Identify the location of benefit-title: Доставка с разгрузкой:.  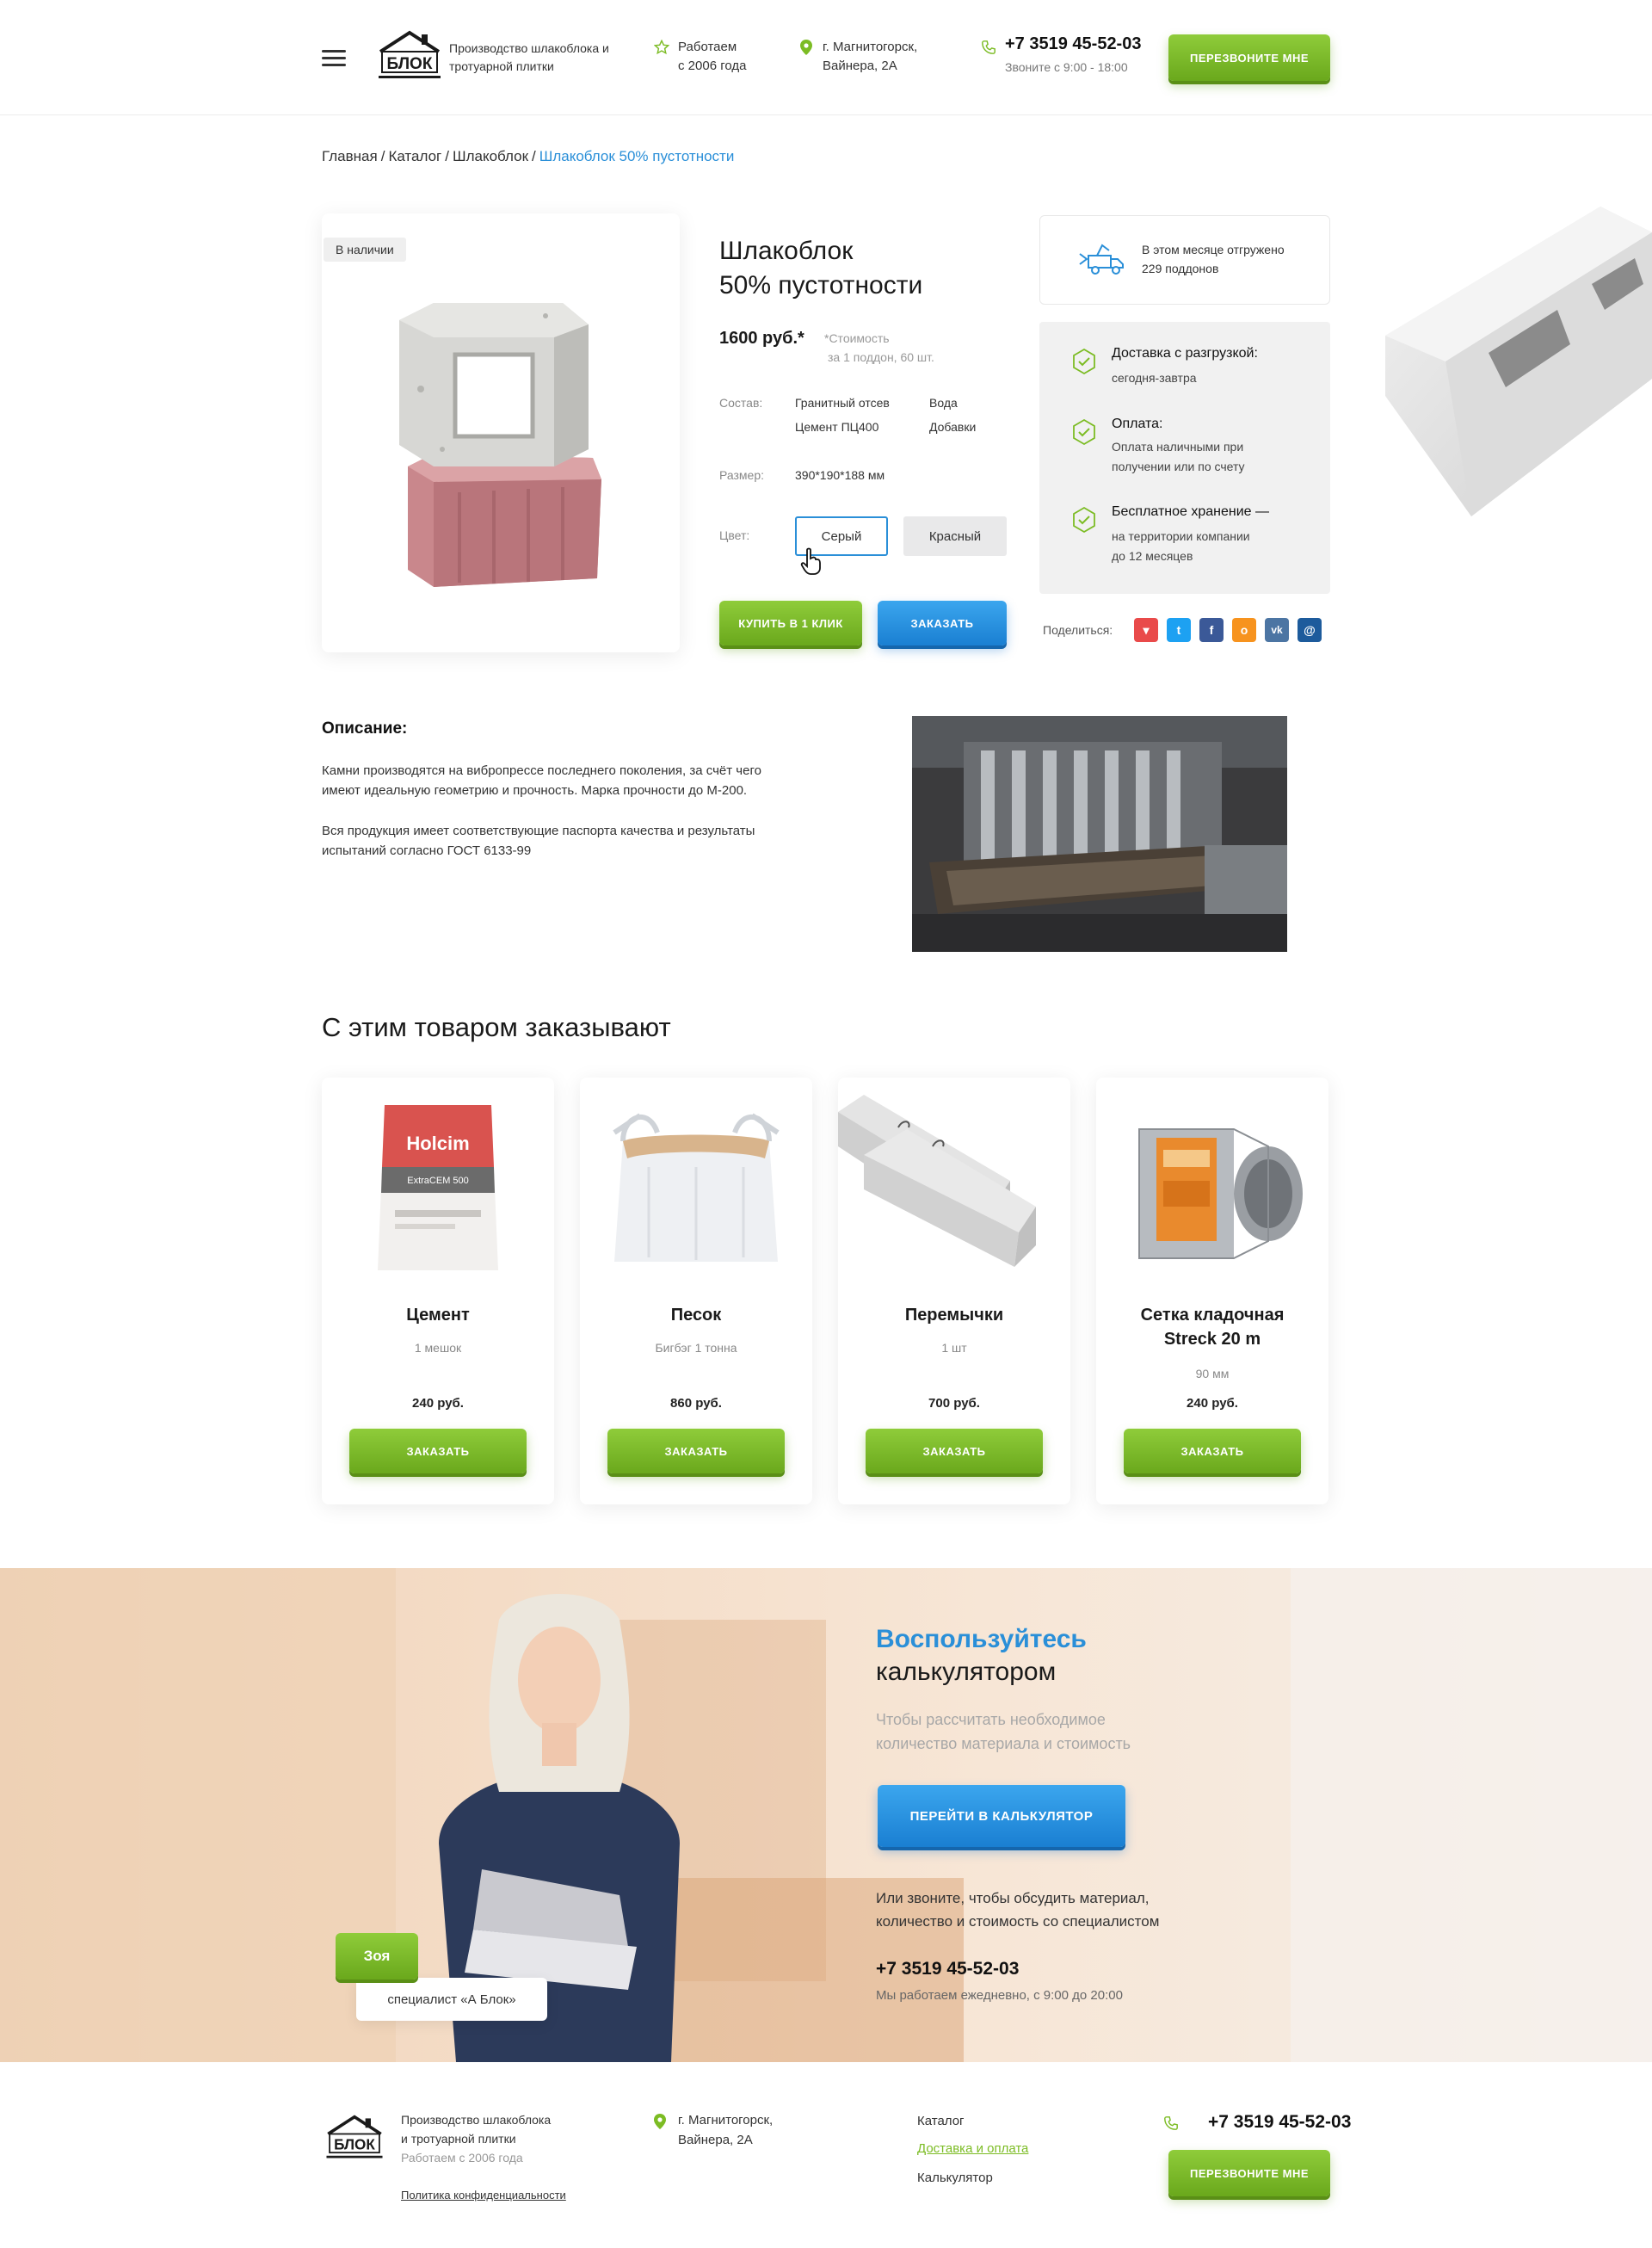
(1185, 353).